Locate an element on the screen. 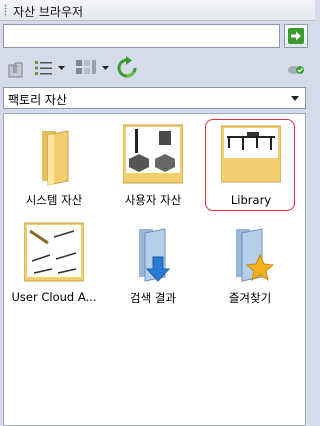 This screenshot has width=320, height=426. tile-view-button is located at coordinates (94, 68).